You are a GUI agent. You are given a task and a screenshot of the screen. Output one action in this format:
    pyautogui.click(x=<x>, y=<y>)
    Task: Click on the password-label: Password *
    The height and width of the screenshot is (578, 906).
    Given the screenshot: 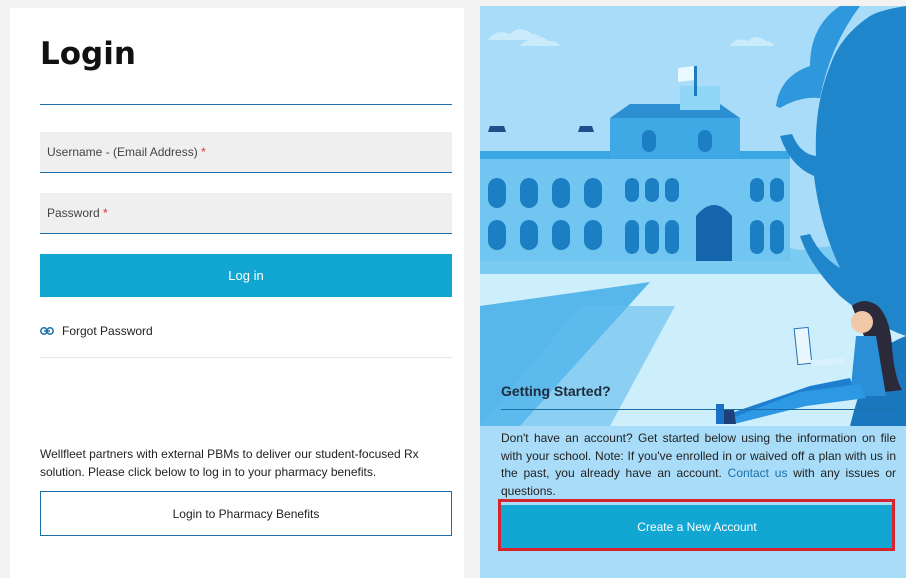 What is the action you would take?
    pyautogui.click(x=77, y=213)
    